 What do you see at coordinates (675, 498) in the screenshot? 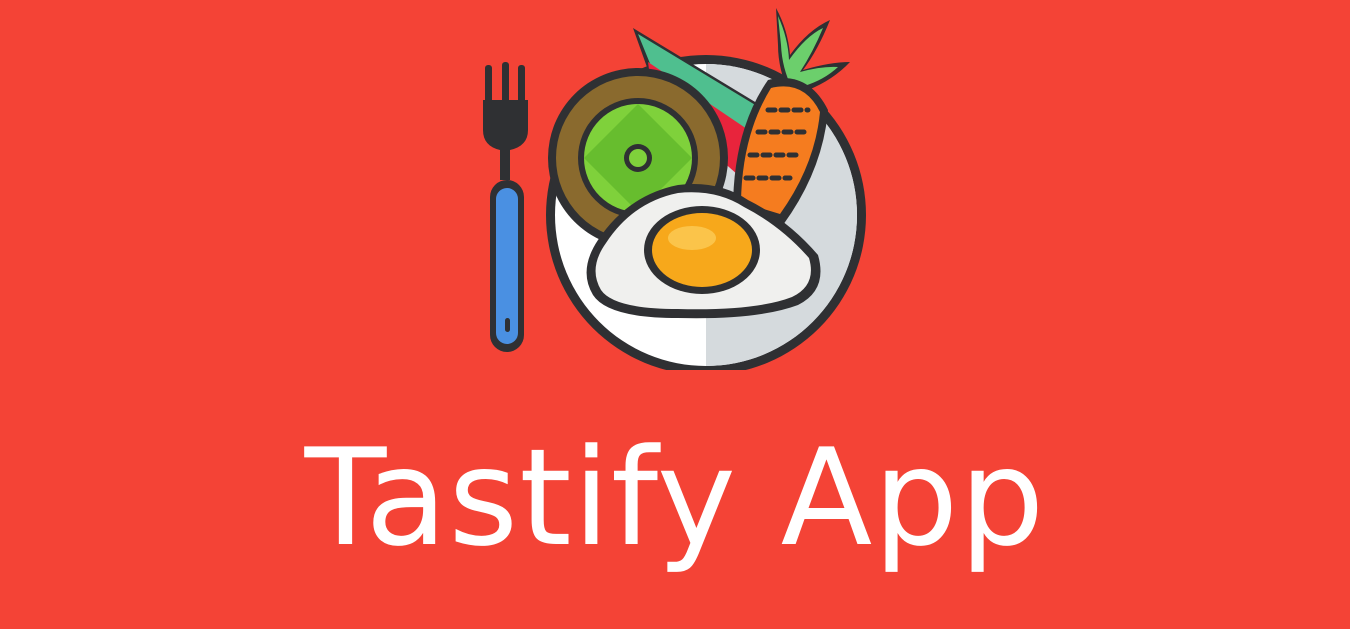
I see `app-title: Tastify App` at bounding box center [675, 498].